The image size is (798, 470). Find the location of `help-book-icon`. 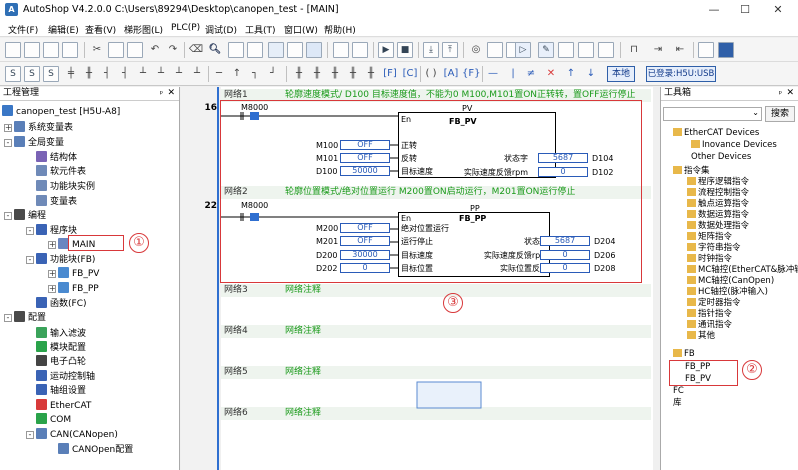

help-book-icon is located at coordinates (706, 50).